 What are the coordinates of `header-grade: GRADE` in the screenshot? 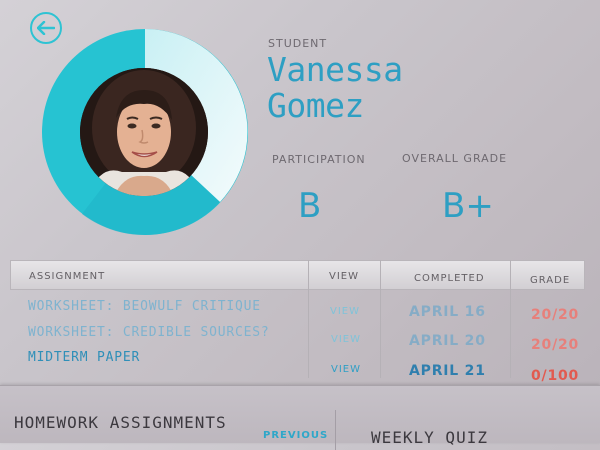 It's located at (550, 280).